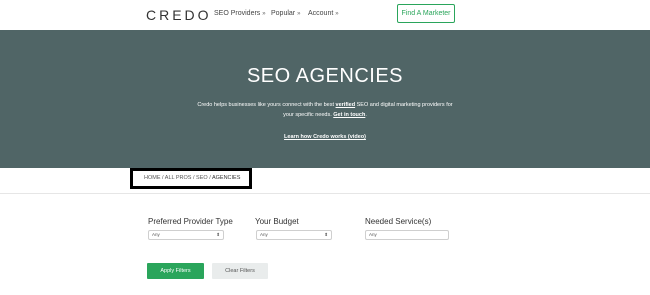  I want to click on verified-link: verified, so click(346, 105).